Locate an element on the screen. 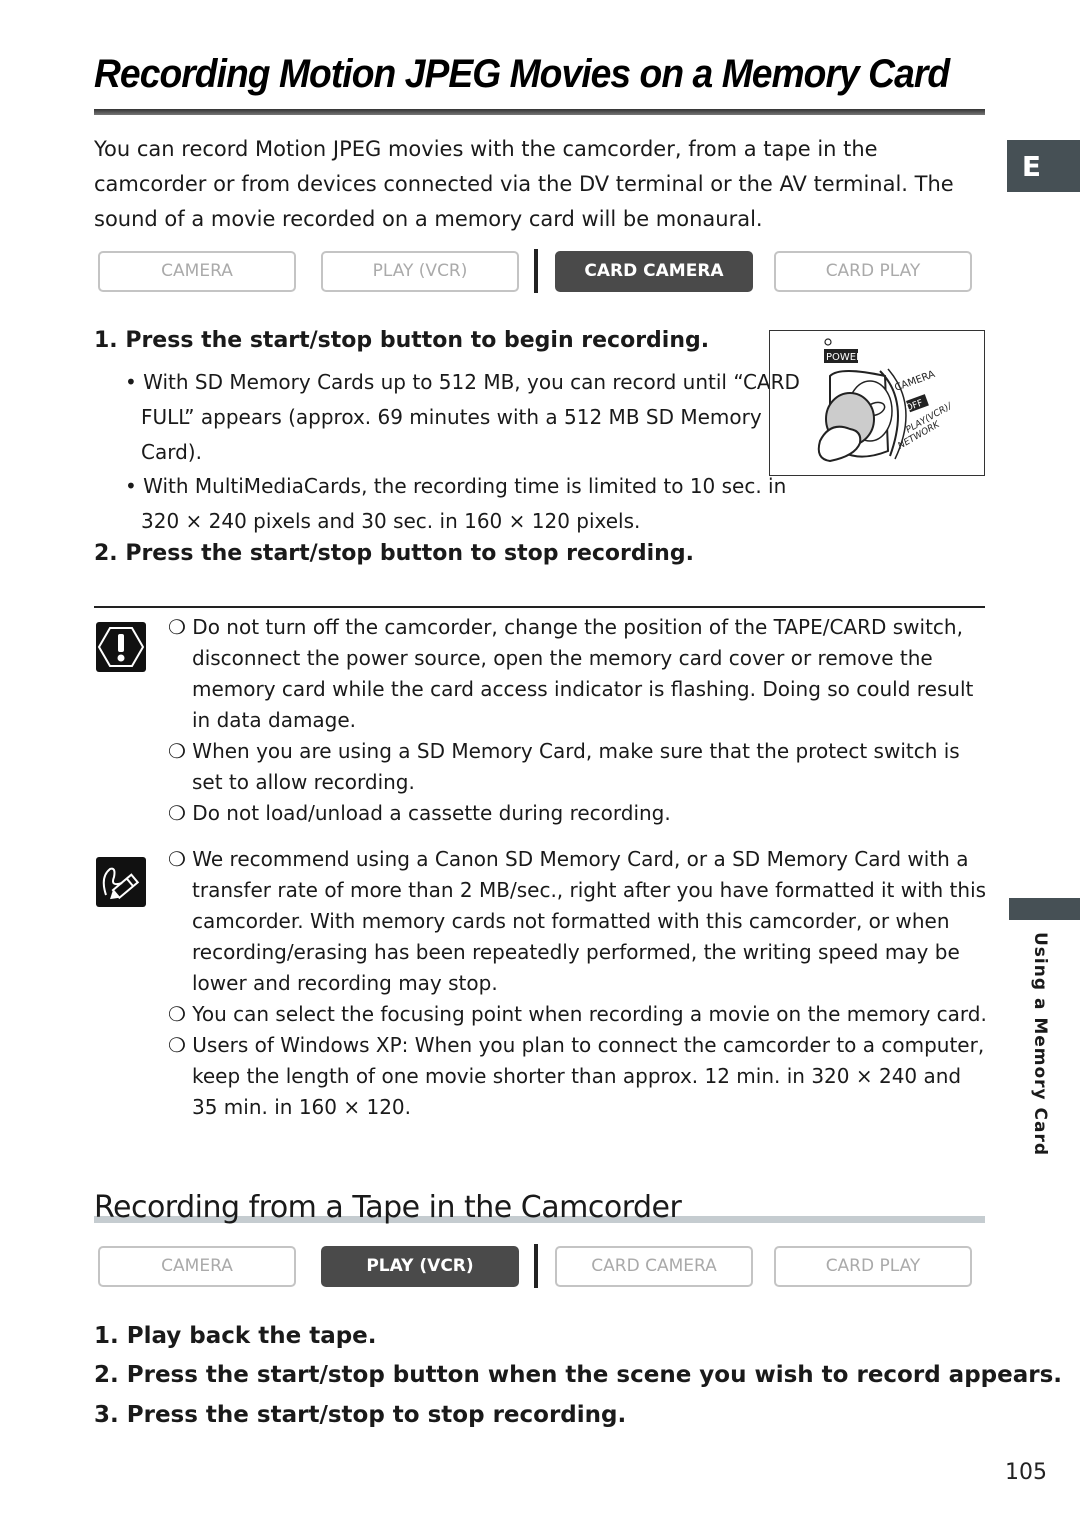 The height and width of the screenshot is (1533, 1080). mode-play-vcr-active: PLAY (VCR) is located at coordinates (420, 1266).